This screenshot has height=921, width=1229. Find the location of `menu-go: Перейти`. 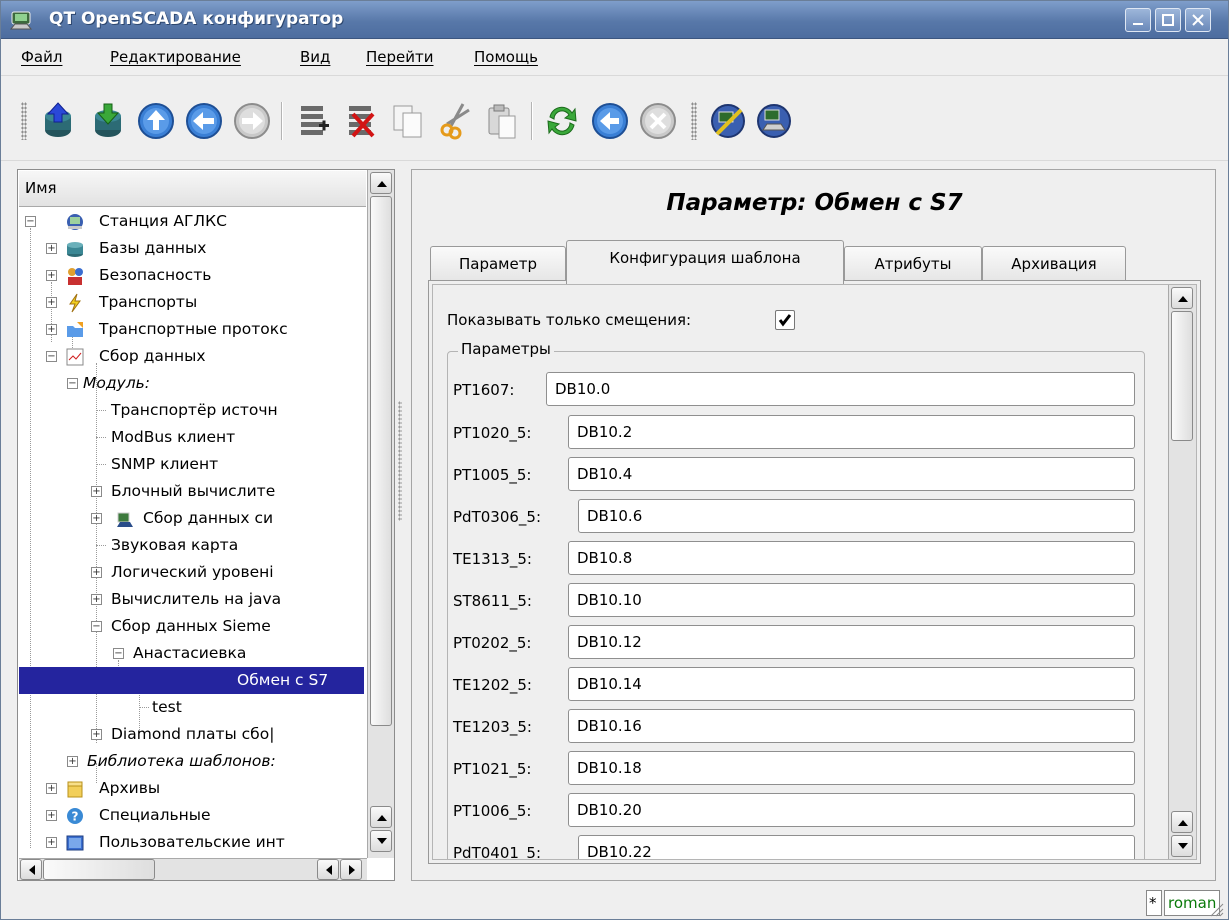

menu-go: Перейти is located at coordinates (400, 57).